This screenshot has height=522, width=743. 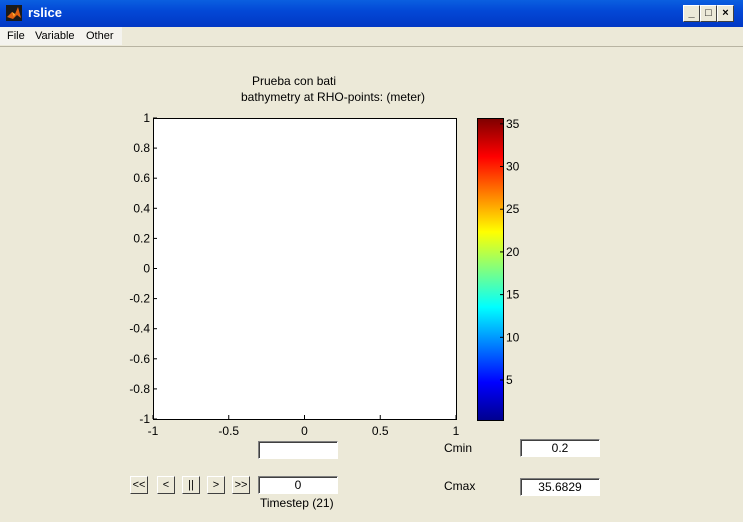 I want to click on cmax-input: 35.6829, so click(x=560, y=487).